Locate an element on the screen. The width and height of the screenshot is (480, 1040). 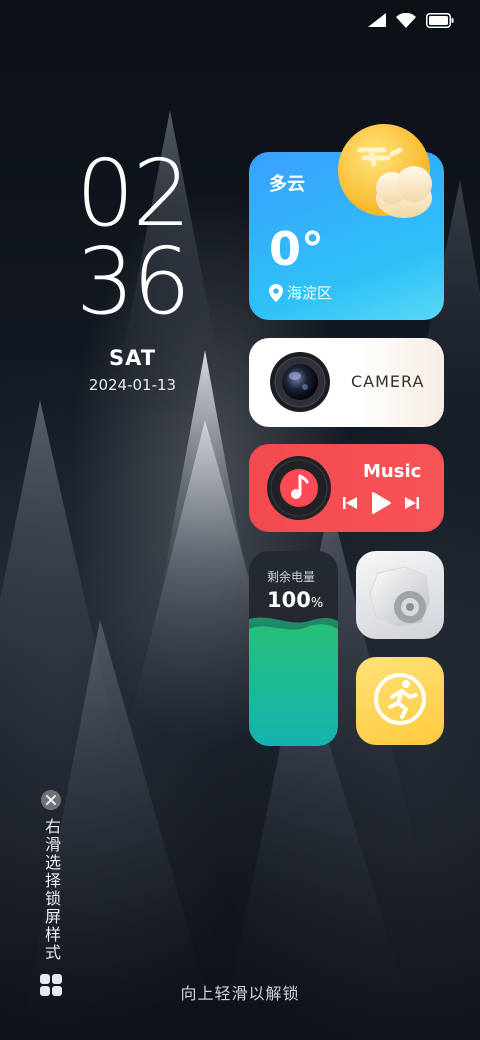
lockscreen-style-panel: 右滑选择锁屏样式 is located at coordinates (51, 894).